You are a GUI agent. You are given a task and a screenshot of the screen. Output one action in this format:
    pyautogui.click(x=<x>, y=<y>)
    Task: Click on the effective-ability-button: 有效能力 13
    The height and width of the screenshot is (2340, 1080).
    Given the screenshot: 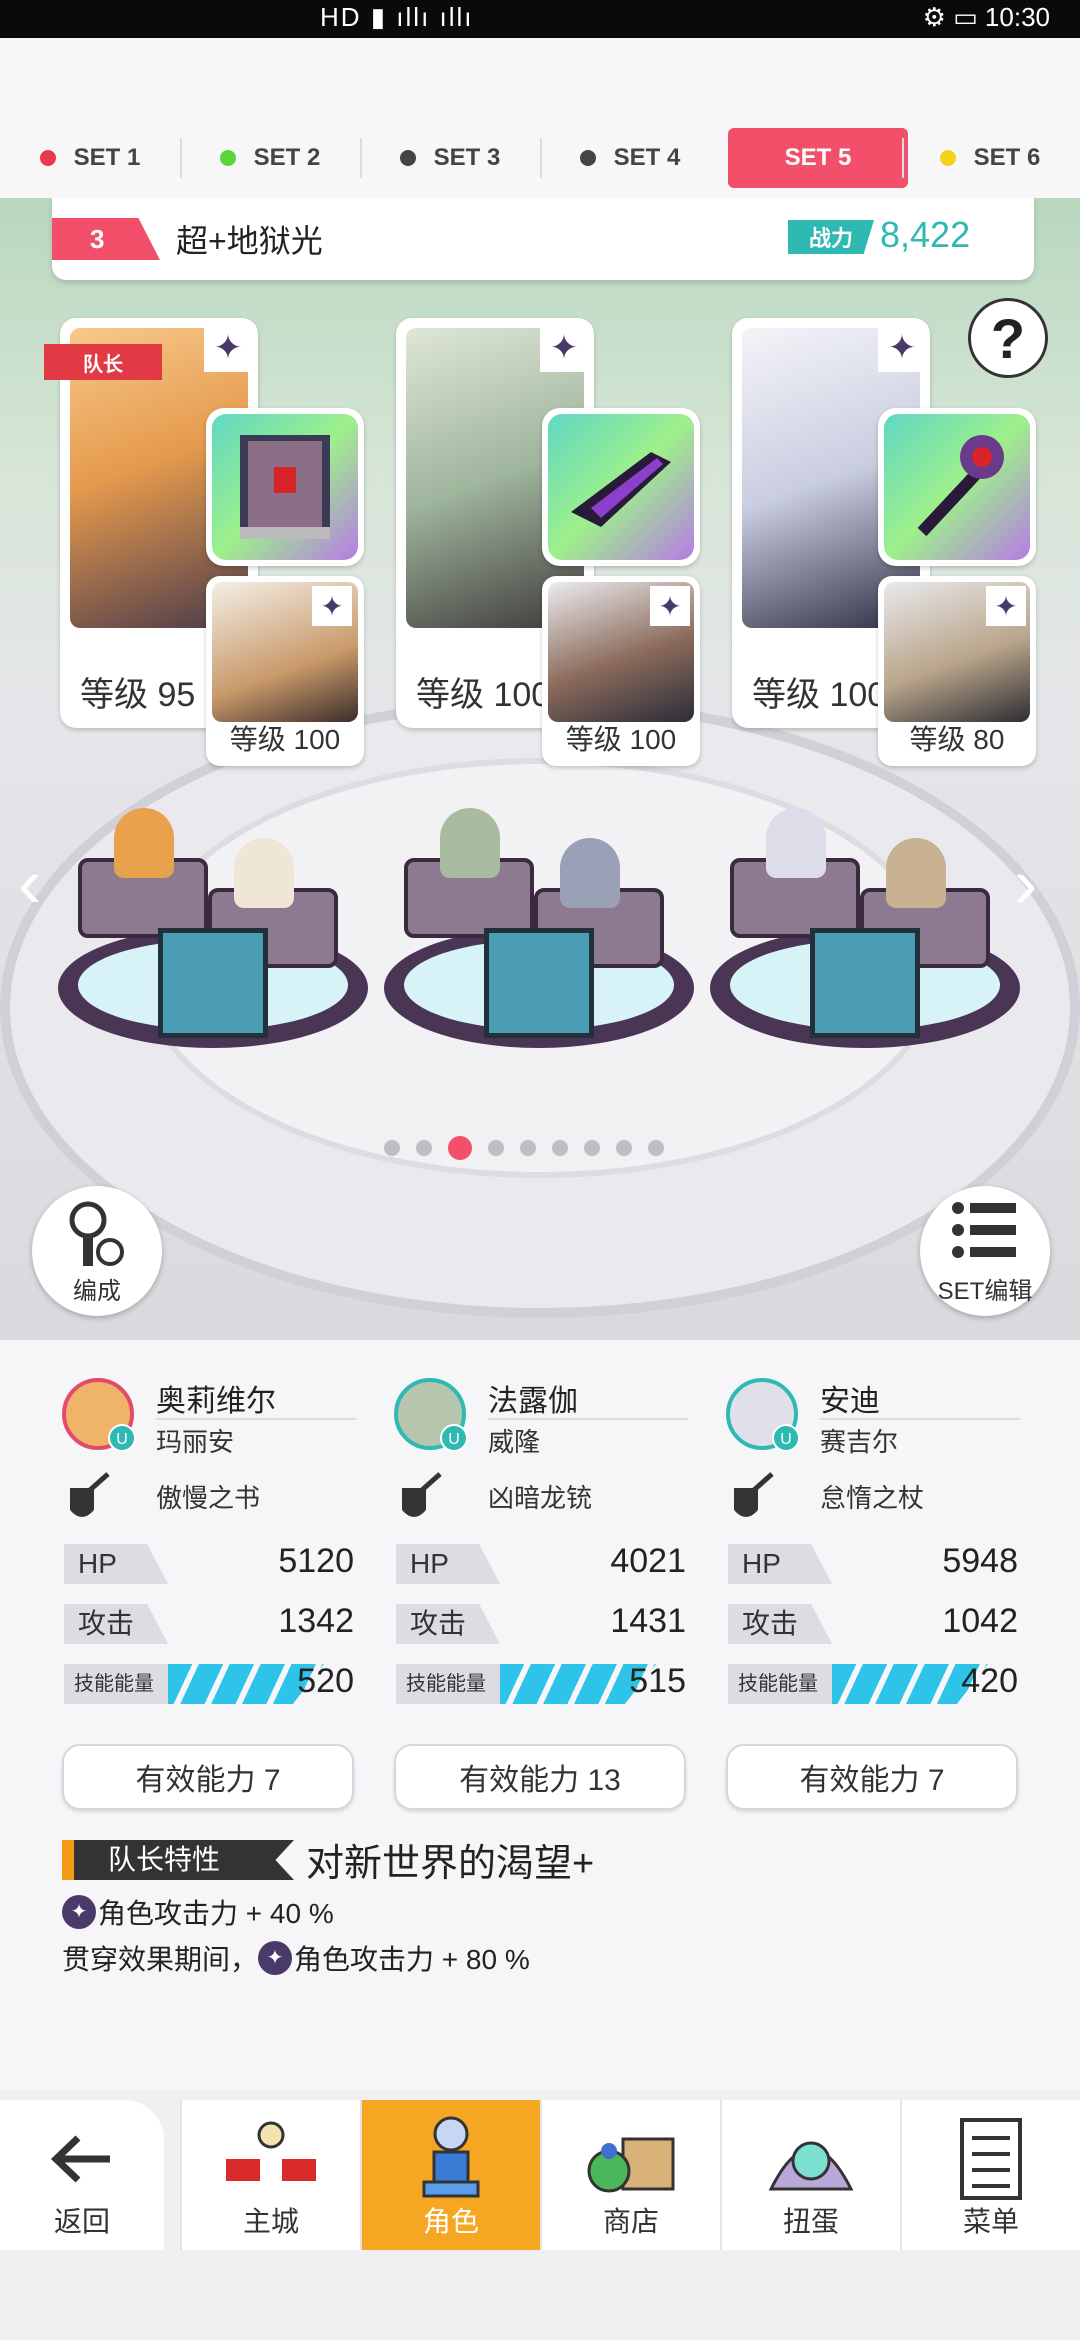 What is the action you would take?
    pyautogui.click(x=540, y=1777)
    